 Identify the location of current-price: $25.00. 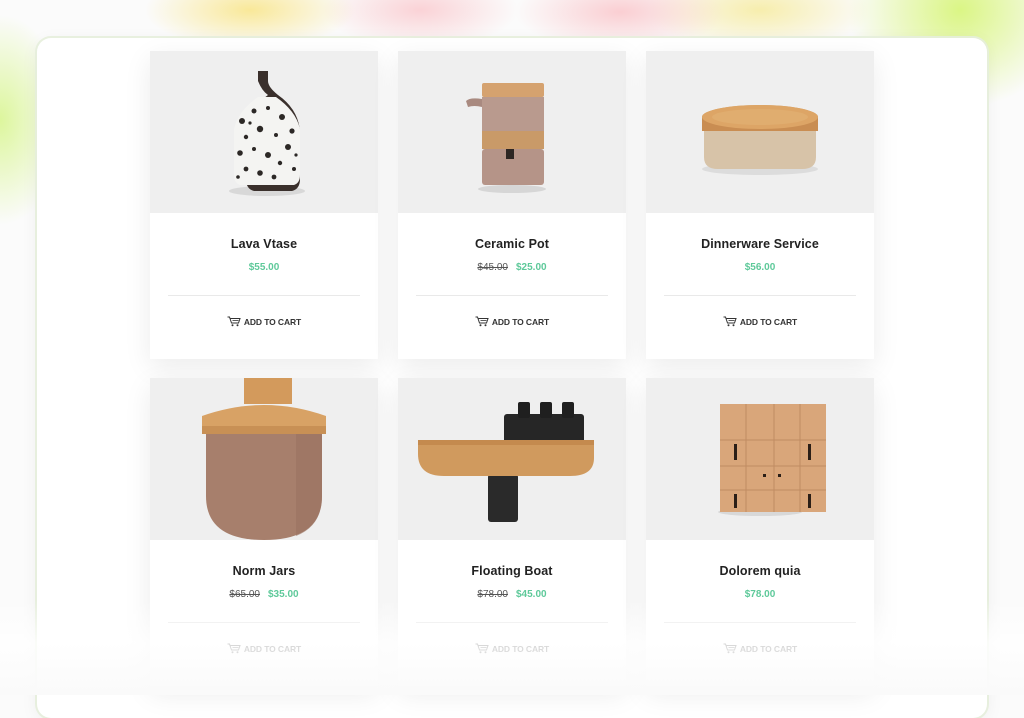
(531, 267).